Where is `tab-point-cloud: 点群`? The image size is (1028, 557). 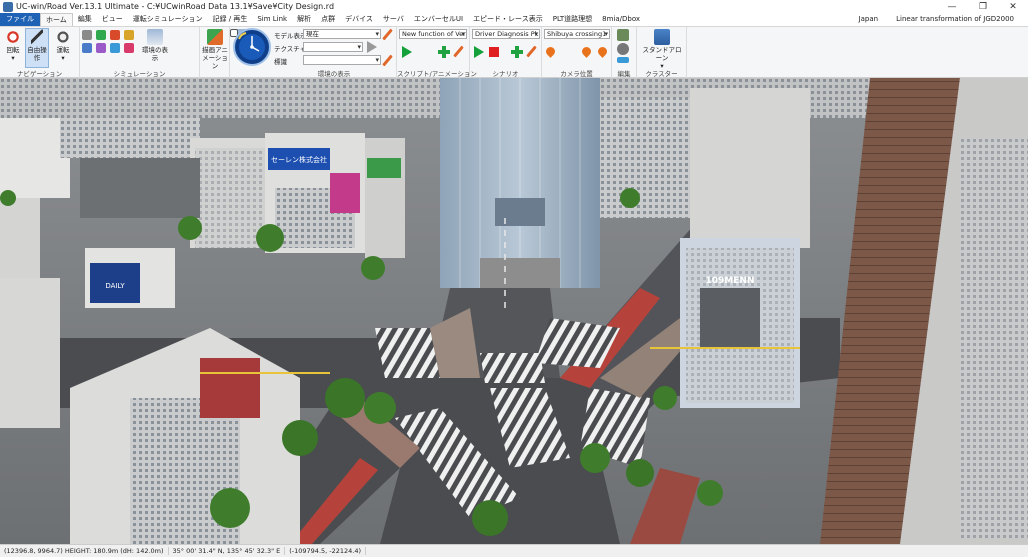 tab-point-cloud: 点群 is located at coordinates (328, 19).